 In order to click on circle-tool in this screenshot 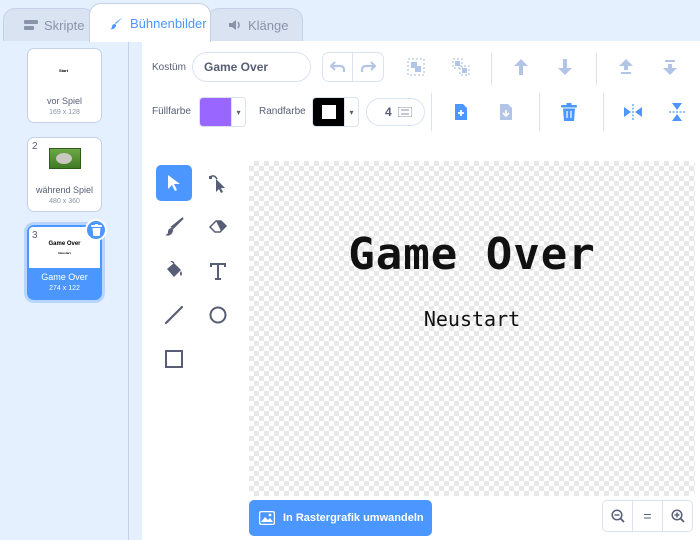, I will do `click(218, 315)`.